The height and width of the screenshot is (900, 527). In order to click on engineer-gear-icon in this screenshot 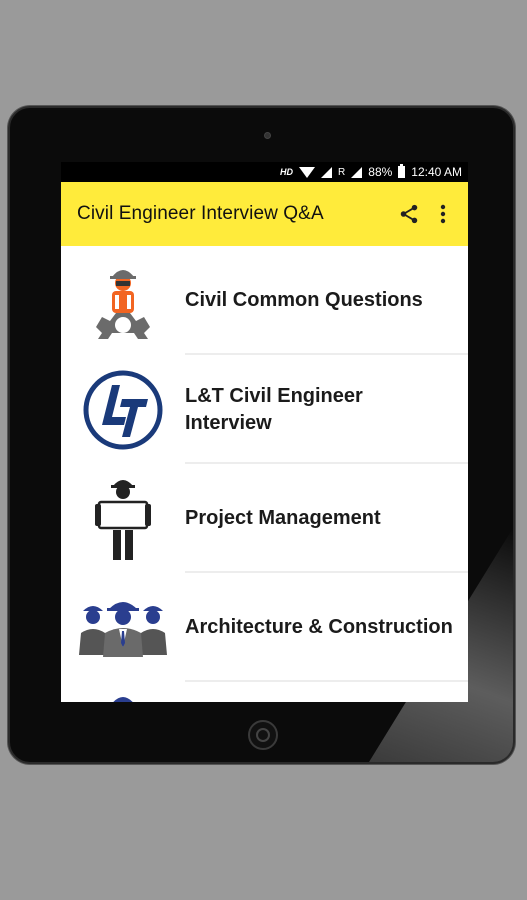, I will do `click(123, 304)`.